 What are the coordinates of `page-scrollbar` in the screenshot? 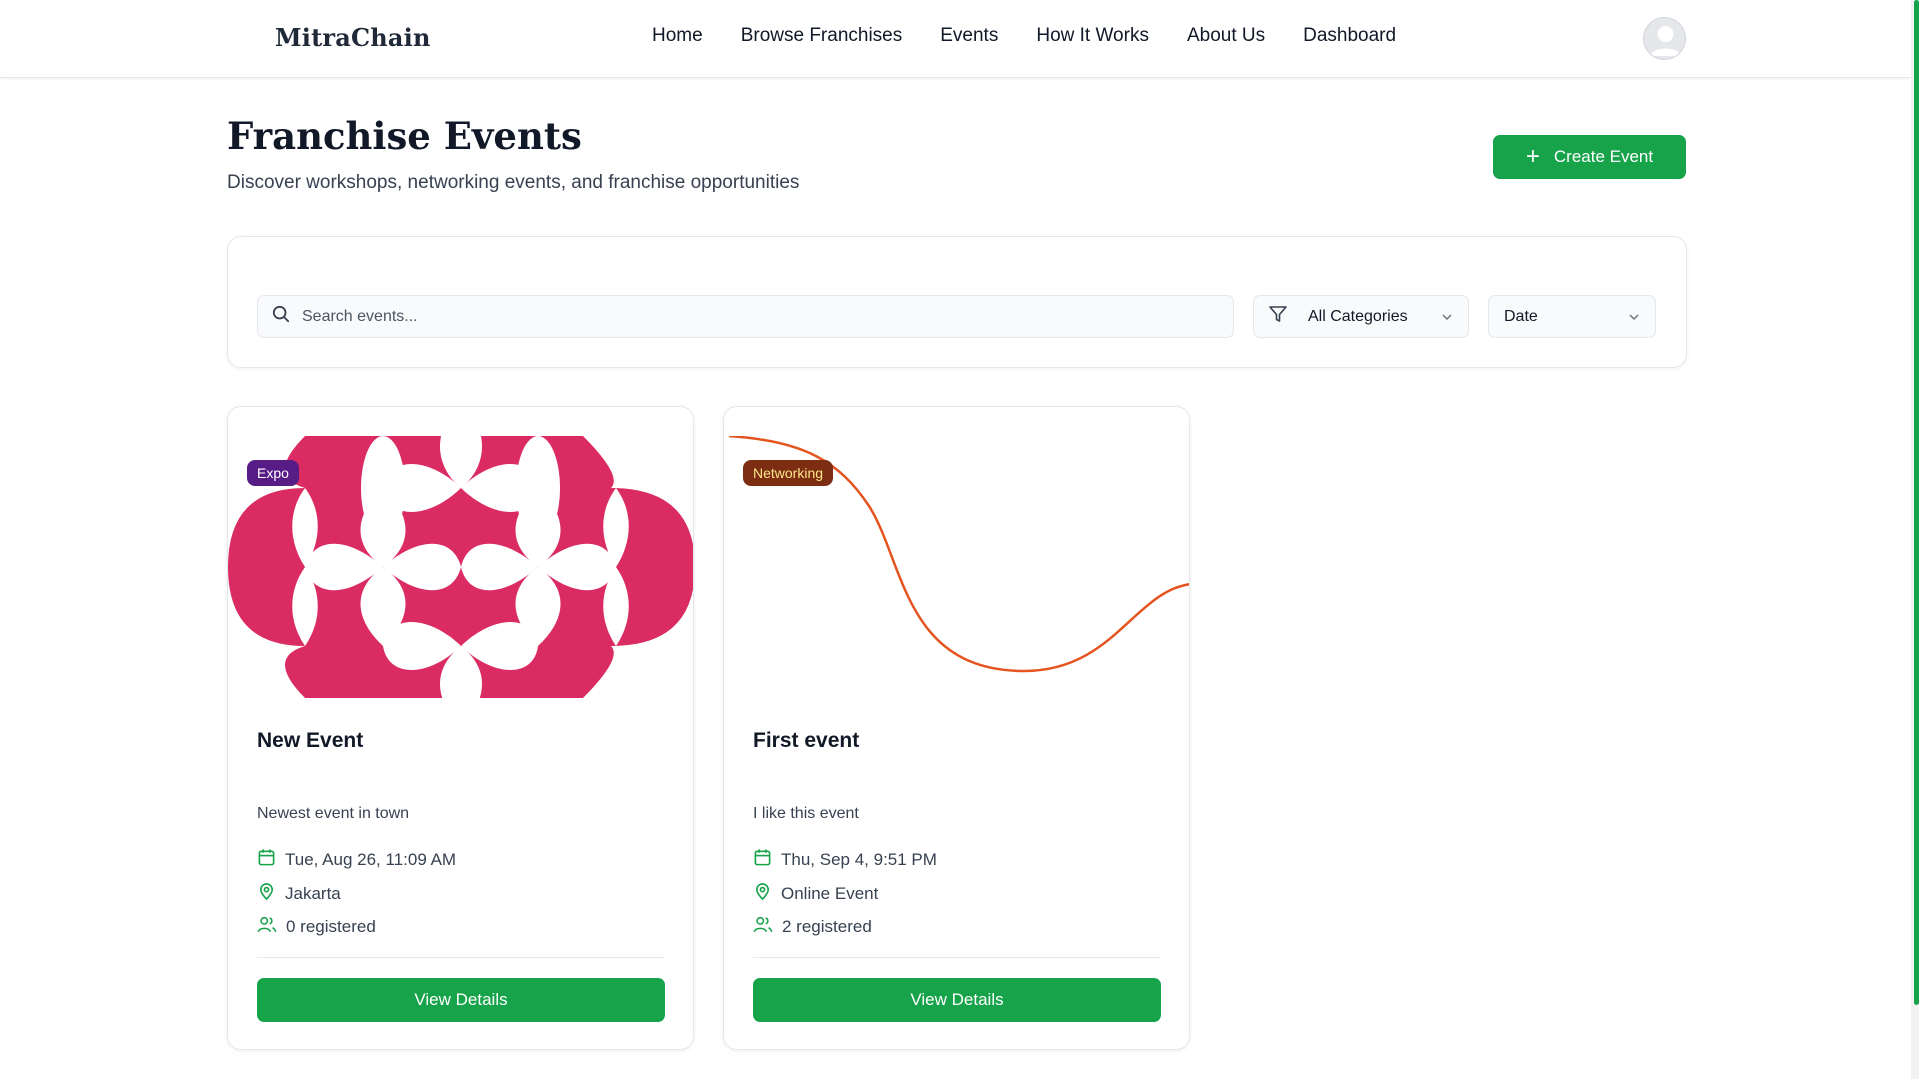 It's located at (1915, 539).